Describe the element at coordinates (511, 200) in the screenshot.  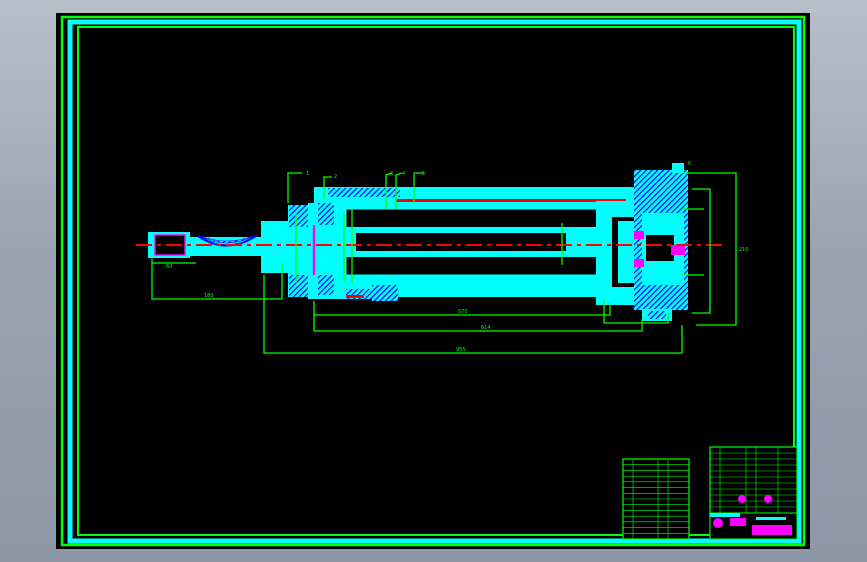
I see `barrel-upper-seal` at that location.